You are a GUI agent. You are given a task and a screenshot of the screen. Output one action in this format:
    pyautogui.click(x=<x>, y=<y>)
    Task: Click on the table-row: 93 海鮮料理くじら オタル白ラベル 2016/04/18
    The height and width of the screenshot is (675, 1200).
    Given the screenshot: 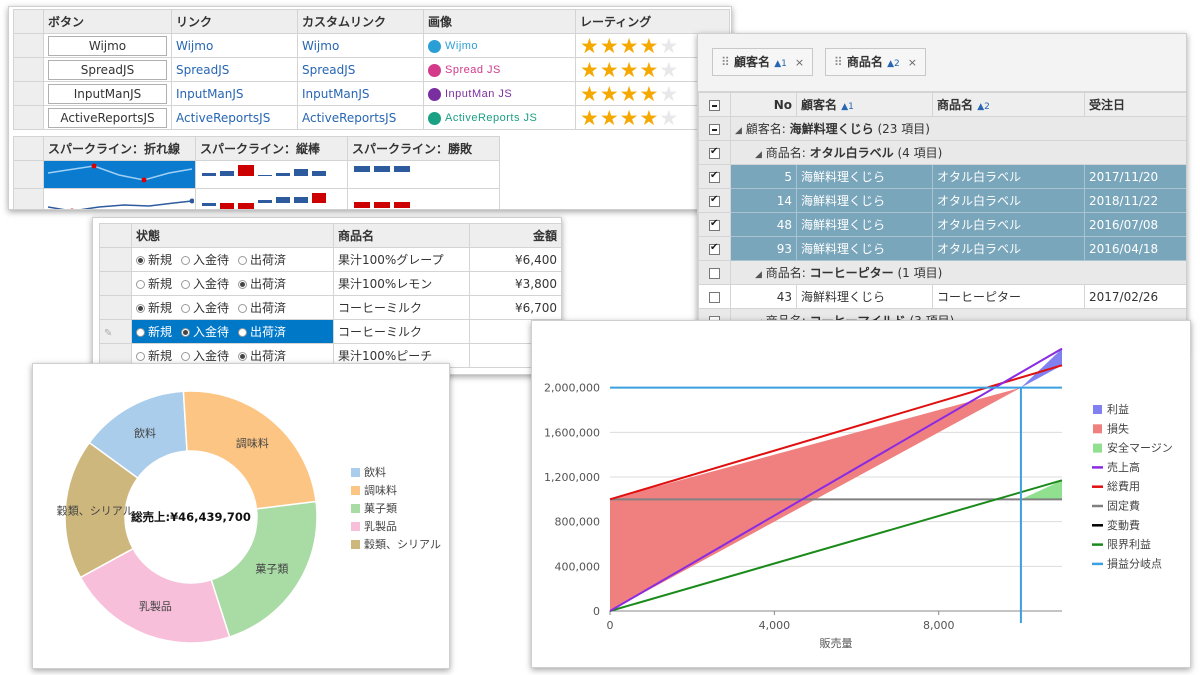 What is the action you would take?
    pyautogui.click(x=942, y=248)
    